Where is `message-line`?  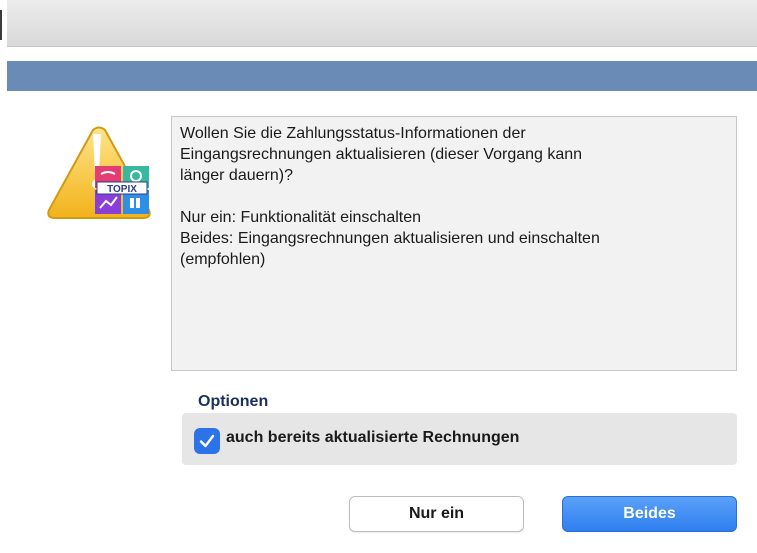
message-line is located at coordinates (454, 196).